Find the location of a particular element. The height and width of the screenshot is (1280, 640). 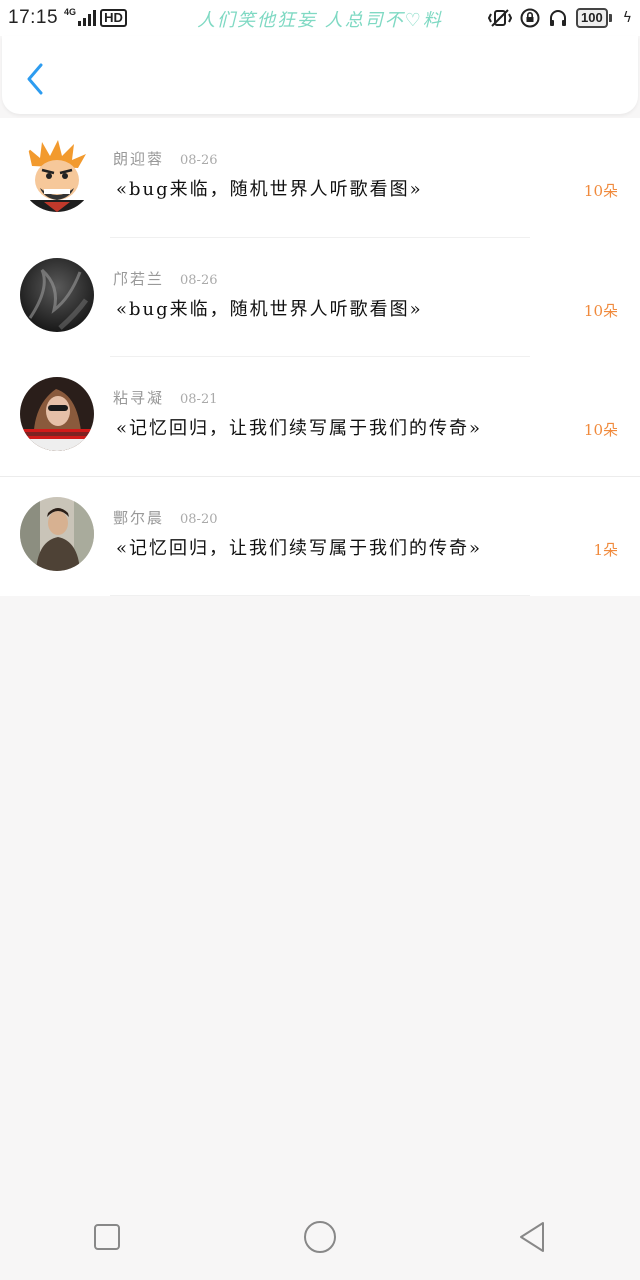

sender-name: 酆尔晨 is located at coordinates (139, 517).